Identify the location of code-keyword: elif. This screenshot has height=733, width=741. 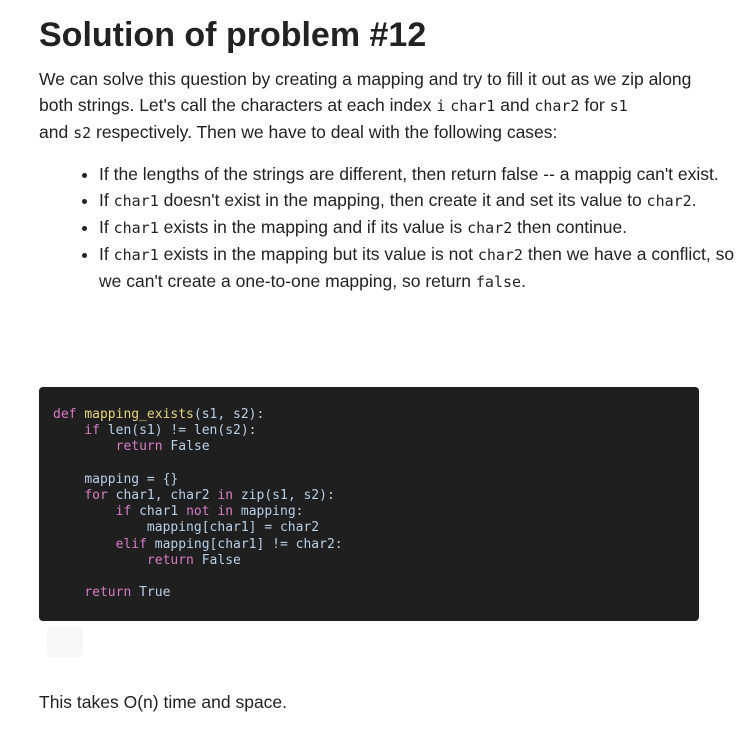
(131, 544).